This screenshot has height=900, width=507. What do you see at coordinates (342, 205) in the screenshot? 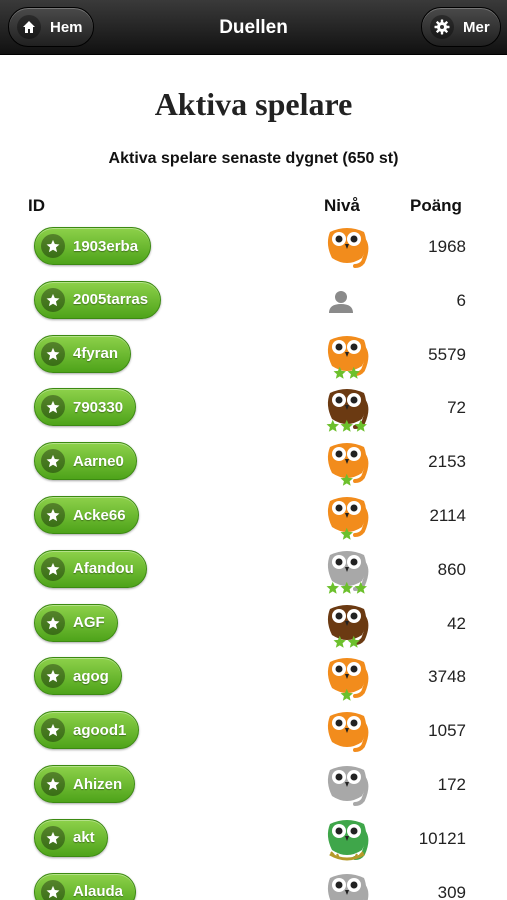
I see `column-header-level: Nivå` at bounding box center [342, 205].